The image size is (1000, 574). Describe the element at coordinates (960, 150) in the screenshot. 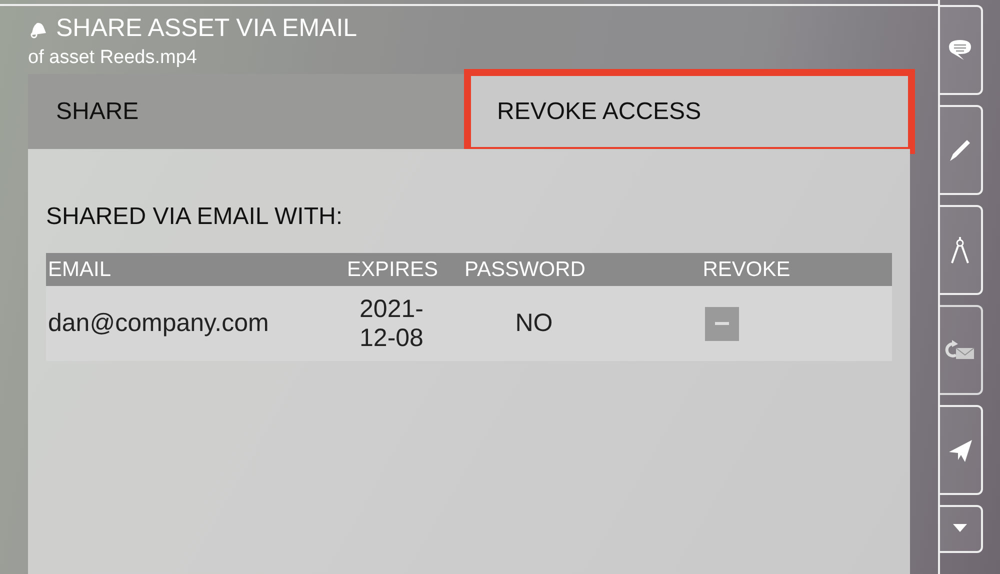

I see `pencil-button` at that location.